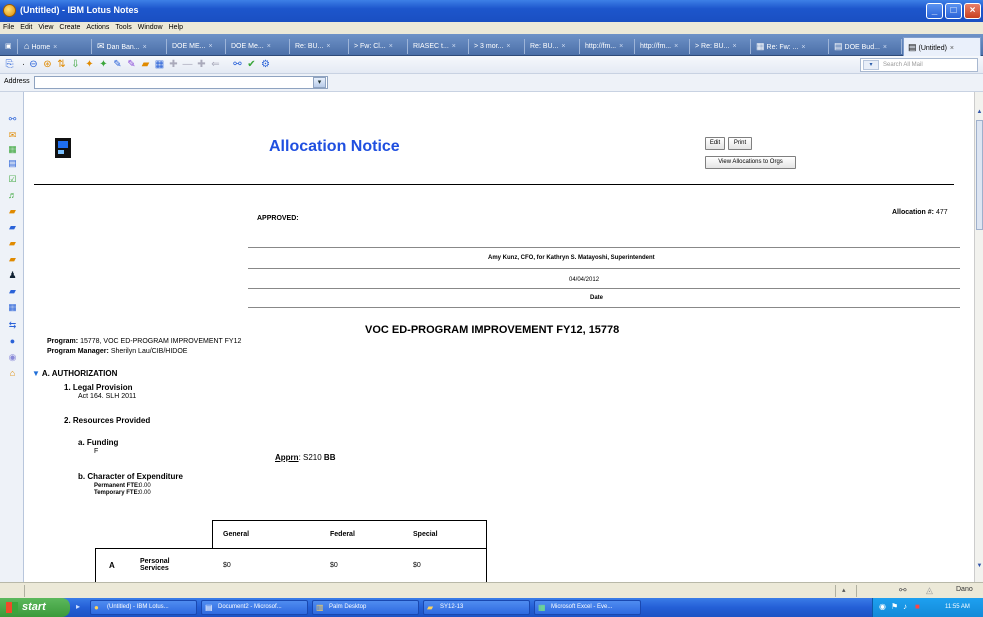 This screenshot has width=983, height=617. Describe the element at coordinates (74, 373) in the screenshot. I see `section-a-toggle: ▼ A. AUTHORIZATION` at that location.